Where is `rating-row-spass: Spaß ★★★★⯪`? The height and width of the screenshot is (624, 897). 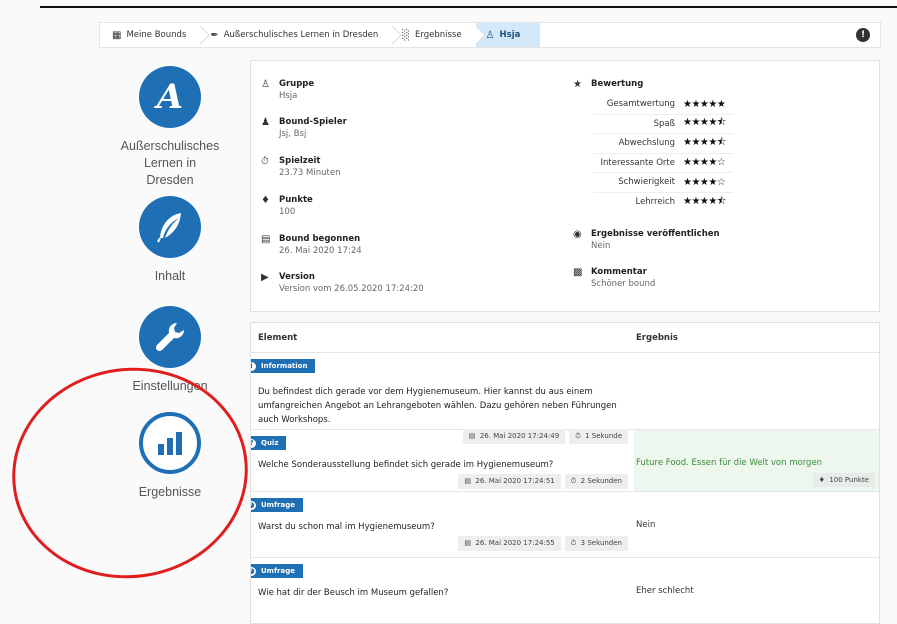
rating-row-spass: Spaß ★★★★⯪ is located at coordinates (663, 124).